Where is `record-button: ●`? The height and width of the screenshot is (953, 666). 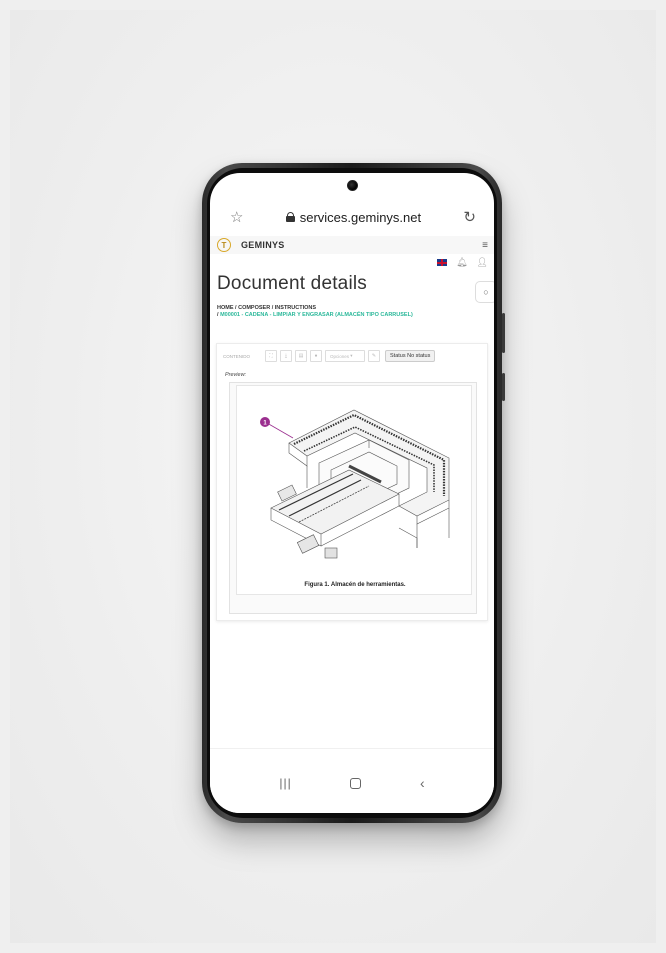
record-button: ● is located at coordinates (316, 356).